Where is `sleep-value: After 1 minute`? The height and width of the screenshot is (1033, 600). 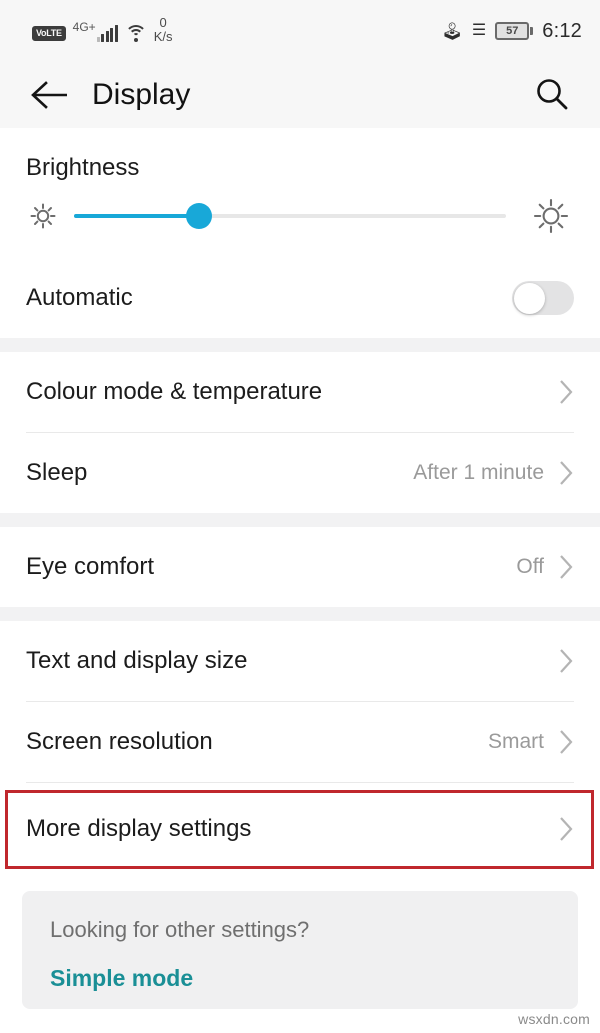
sleep-value: After 1 minute is located at coordinates (478, 472).